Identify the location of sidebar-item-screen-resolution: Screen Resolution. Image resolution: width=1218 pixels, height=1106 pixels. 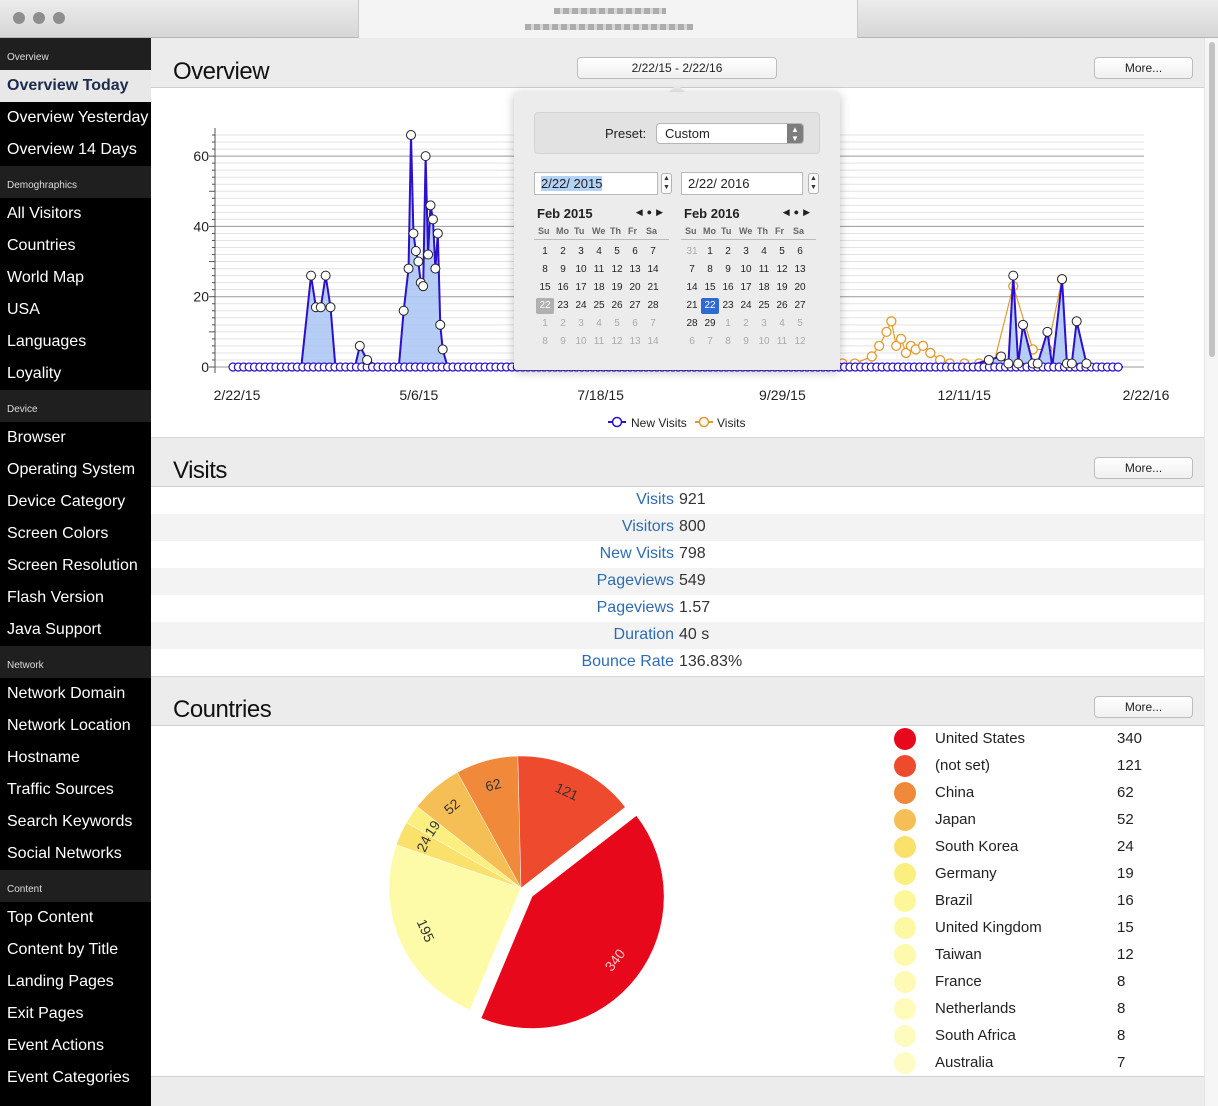
(75, 566).